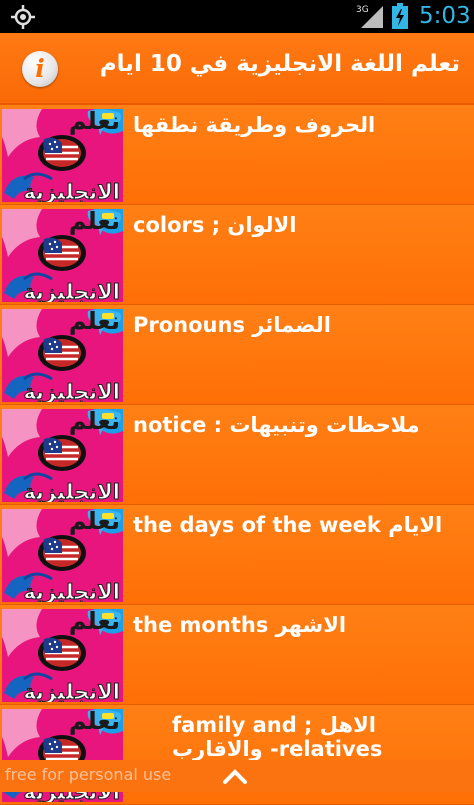 The image size is (474, 805). Describe the element at coordinates (232, 325) in the screenshot. I see `list-item-label: Pronouns الضمائر` at that location.